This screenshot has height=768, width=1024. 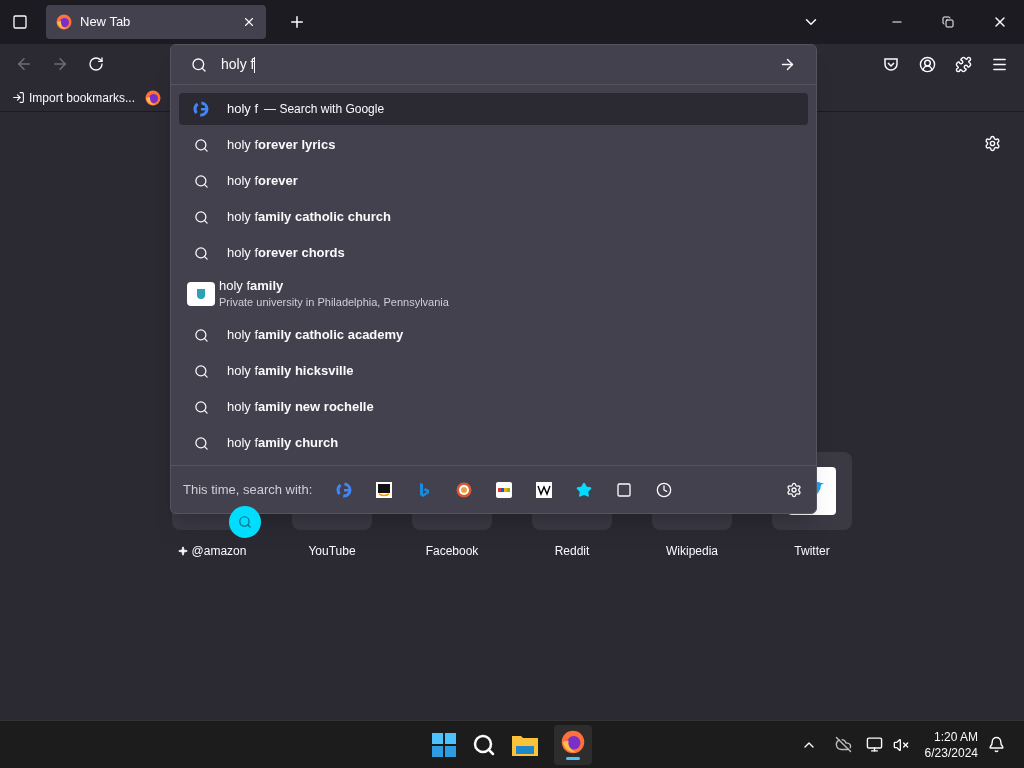 I want to click on suggestion-row: holy family new rochelle, so click(x=493, y=407).